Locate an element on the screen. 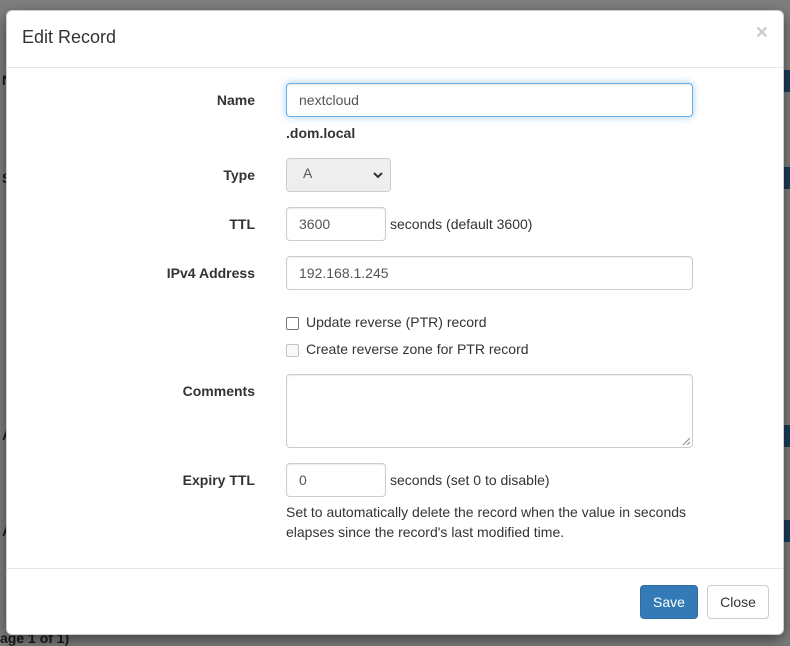  save-button: Save is located at coordinates (669, 602).